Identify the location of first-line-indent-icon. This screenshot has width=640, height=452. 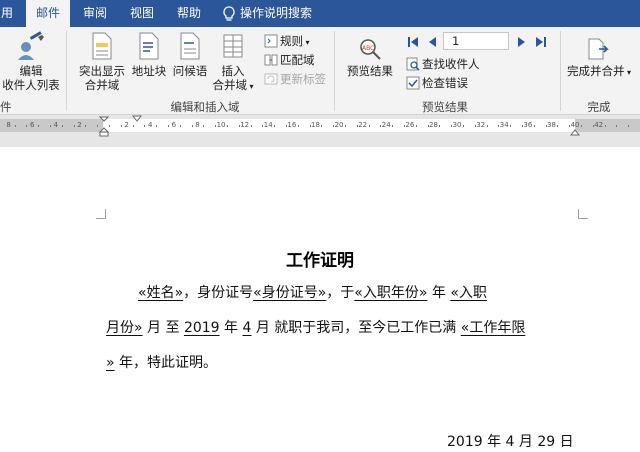
(137, 119).